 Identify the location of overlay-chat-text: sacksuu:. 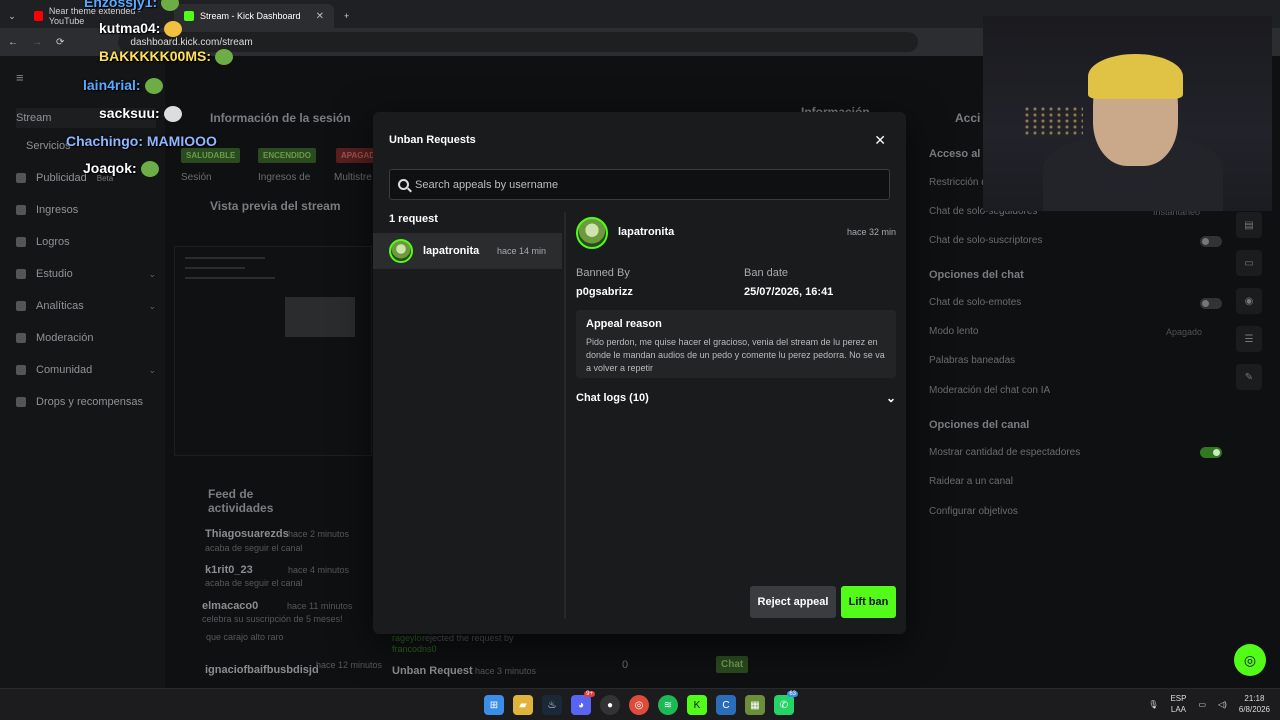
(129, 113).